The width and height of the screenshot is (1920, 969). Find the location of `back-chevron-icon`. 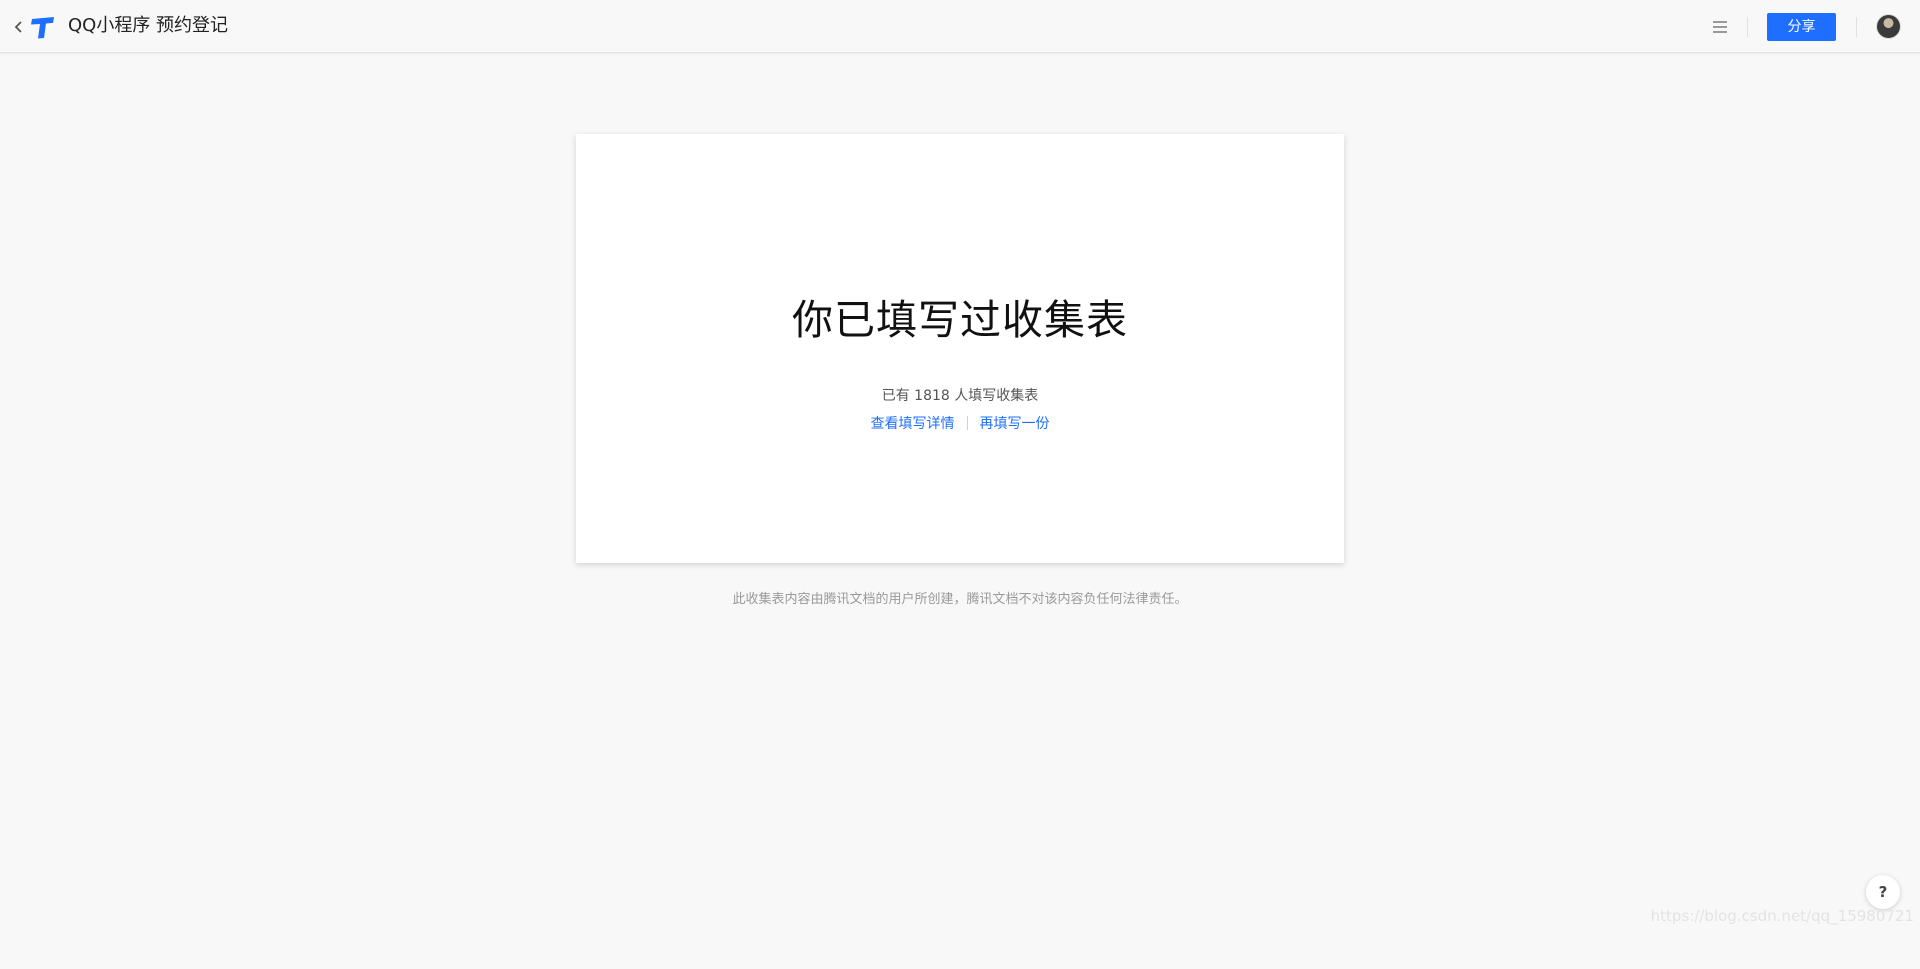

back-chevron-icon is located at coordinates (19, 27).